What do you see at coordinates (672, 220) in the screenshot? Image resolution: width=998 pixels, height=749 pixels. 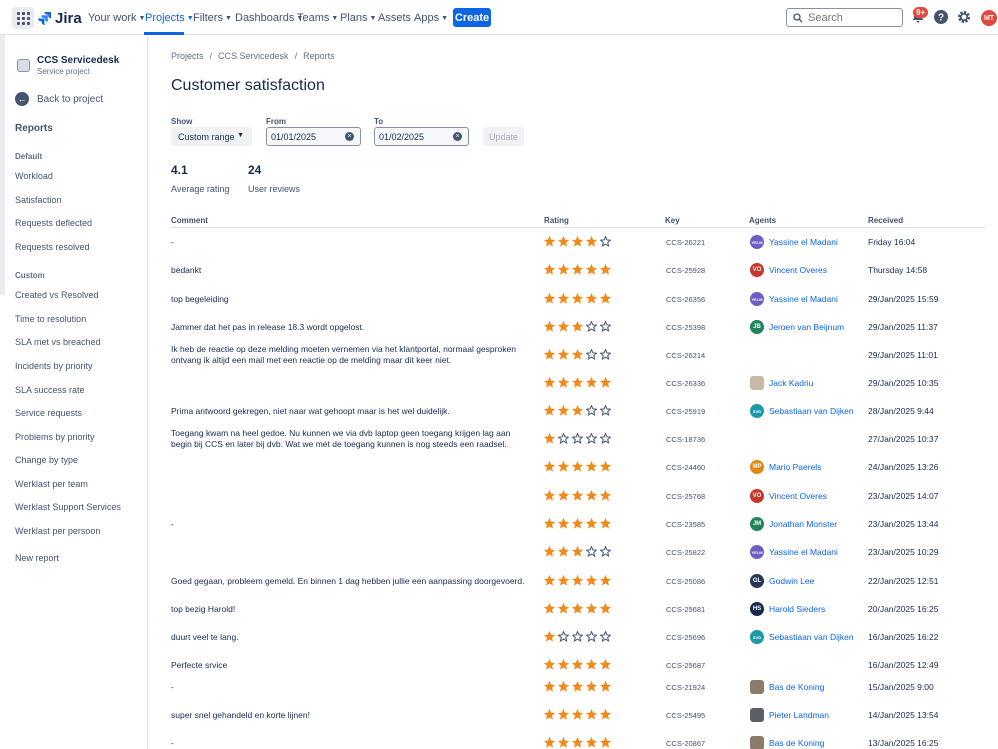 I see `column-header-key: Key` at bounding box center [672, 220].